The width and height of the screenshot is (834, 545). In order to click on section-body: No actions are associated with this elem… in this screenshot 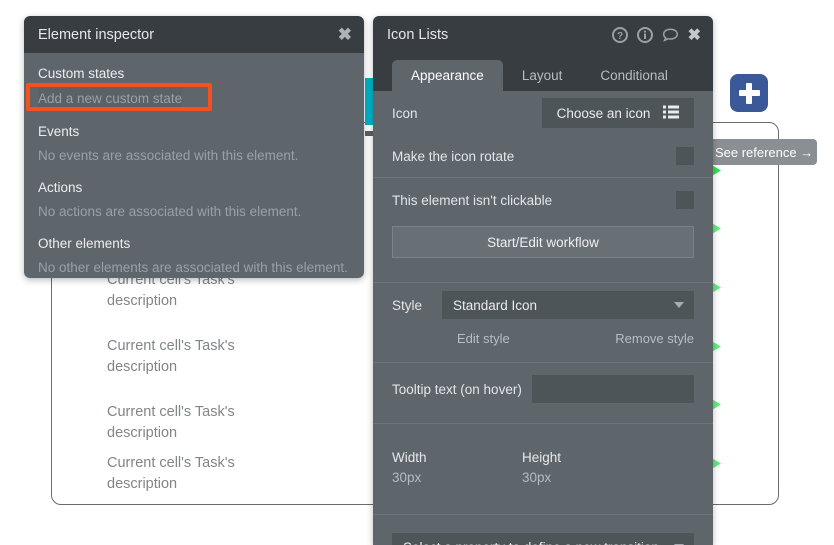, I will do `click(170, 211)`.